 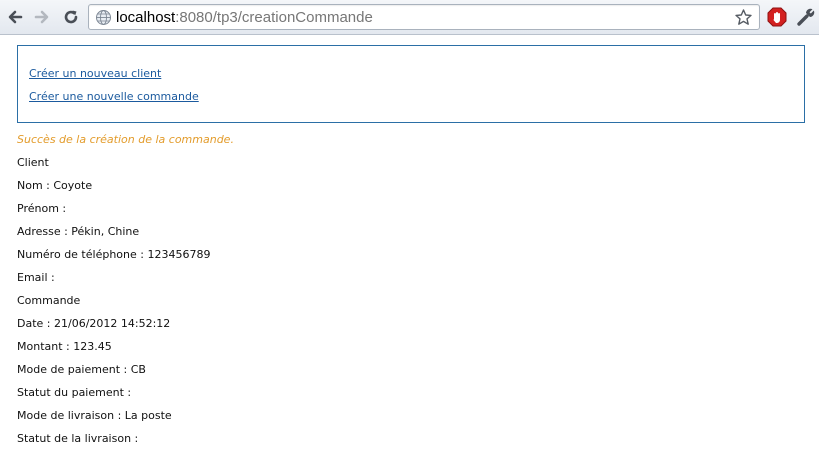 What do you see at coordinates (36, 277) in the screenshot?
I see `client-email: Email :` at bounding box center [36, 277].